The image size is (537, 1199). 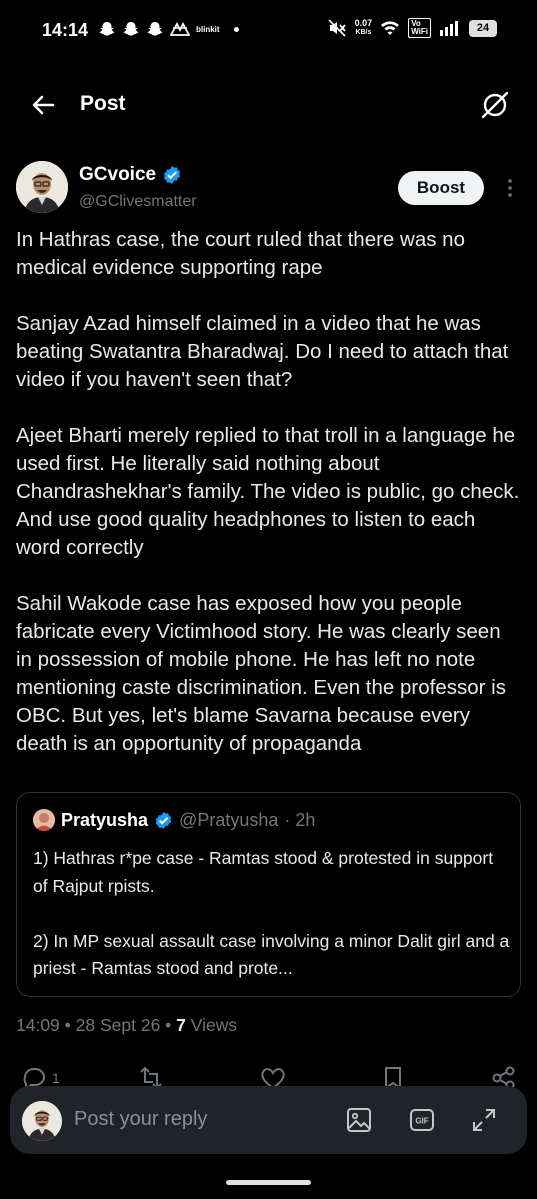 I want to click on system-icons: 0.07 KB/s Vo WiFi 24, so click(x=412, y=28).